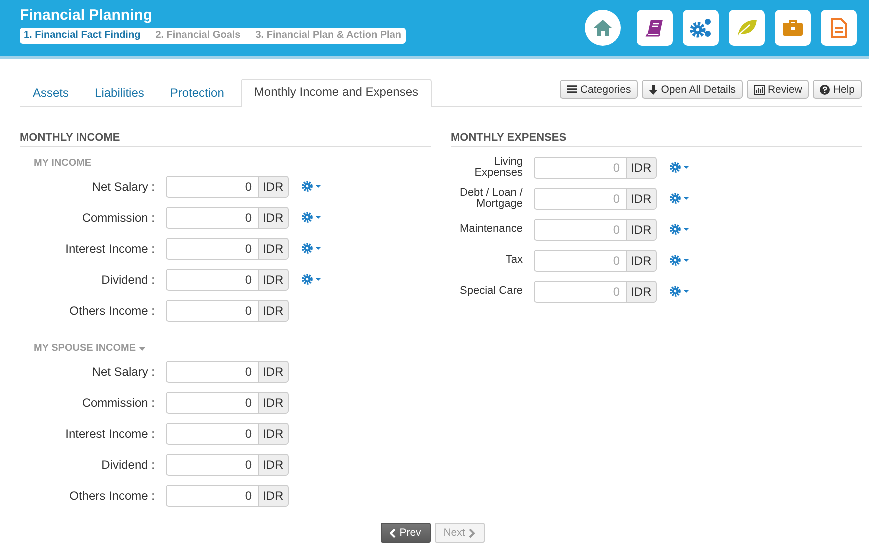  Describe the element at coordinates (572, 89) in the screenshot. I see `list-icon` at that location.